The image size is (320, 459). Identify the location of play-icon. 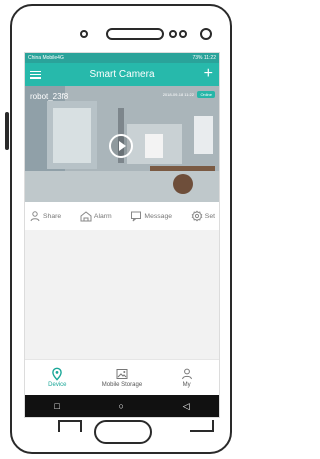
(121, 146).